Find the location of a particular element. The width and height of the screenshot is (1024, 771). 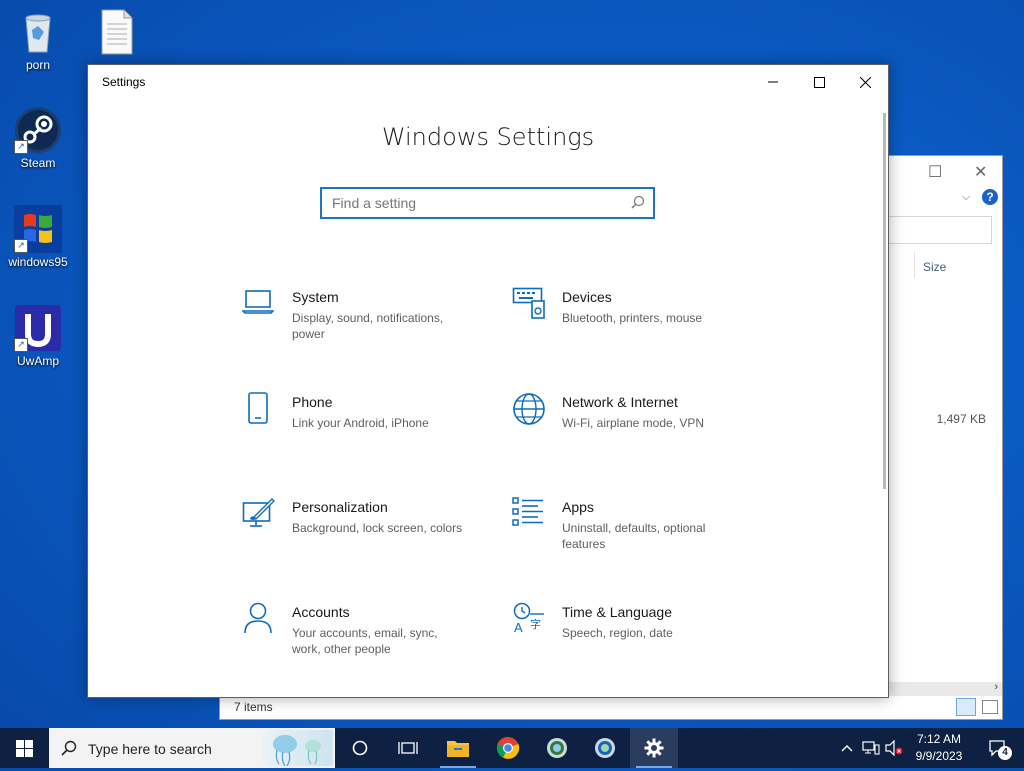

desktop-icon-label: Steam is located at coordinates (38, 163).